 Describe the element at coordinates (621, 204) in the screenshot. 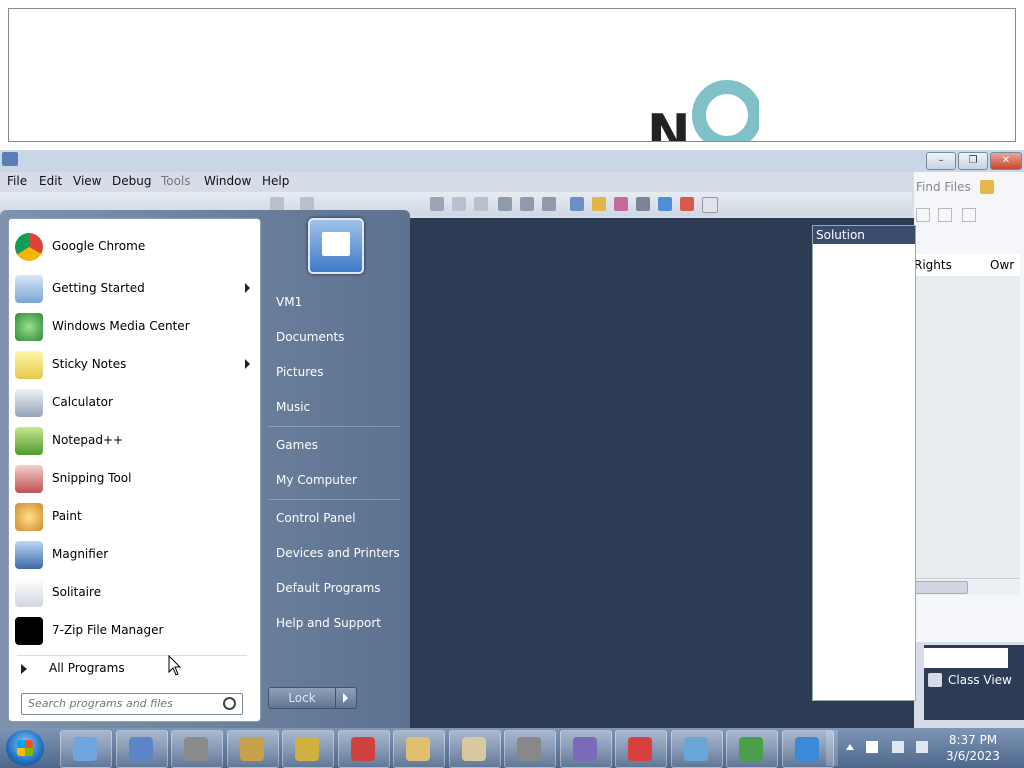

I see `object-browser-icon` at that location.